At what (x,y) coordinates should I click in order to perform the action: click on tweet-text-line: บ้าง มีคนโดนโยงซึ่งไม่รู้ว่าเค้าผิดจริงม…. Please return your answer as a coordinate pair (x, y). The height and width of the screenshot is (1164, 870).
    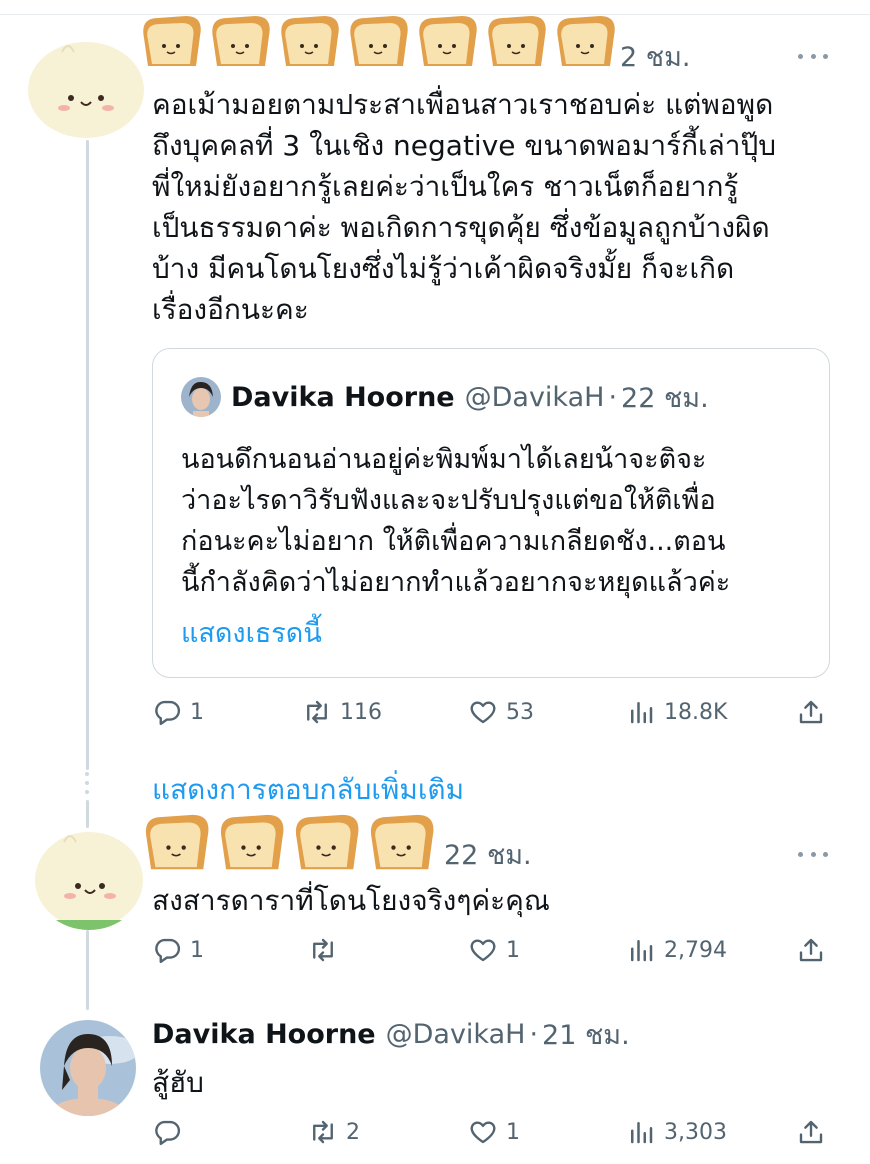
    Looking at the image, I should click on (443, 268).